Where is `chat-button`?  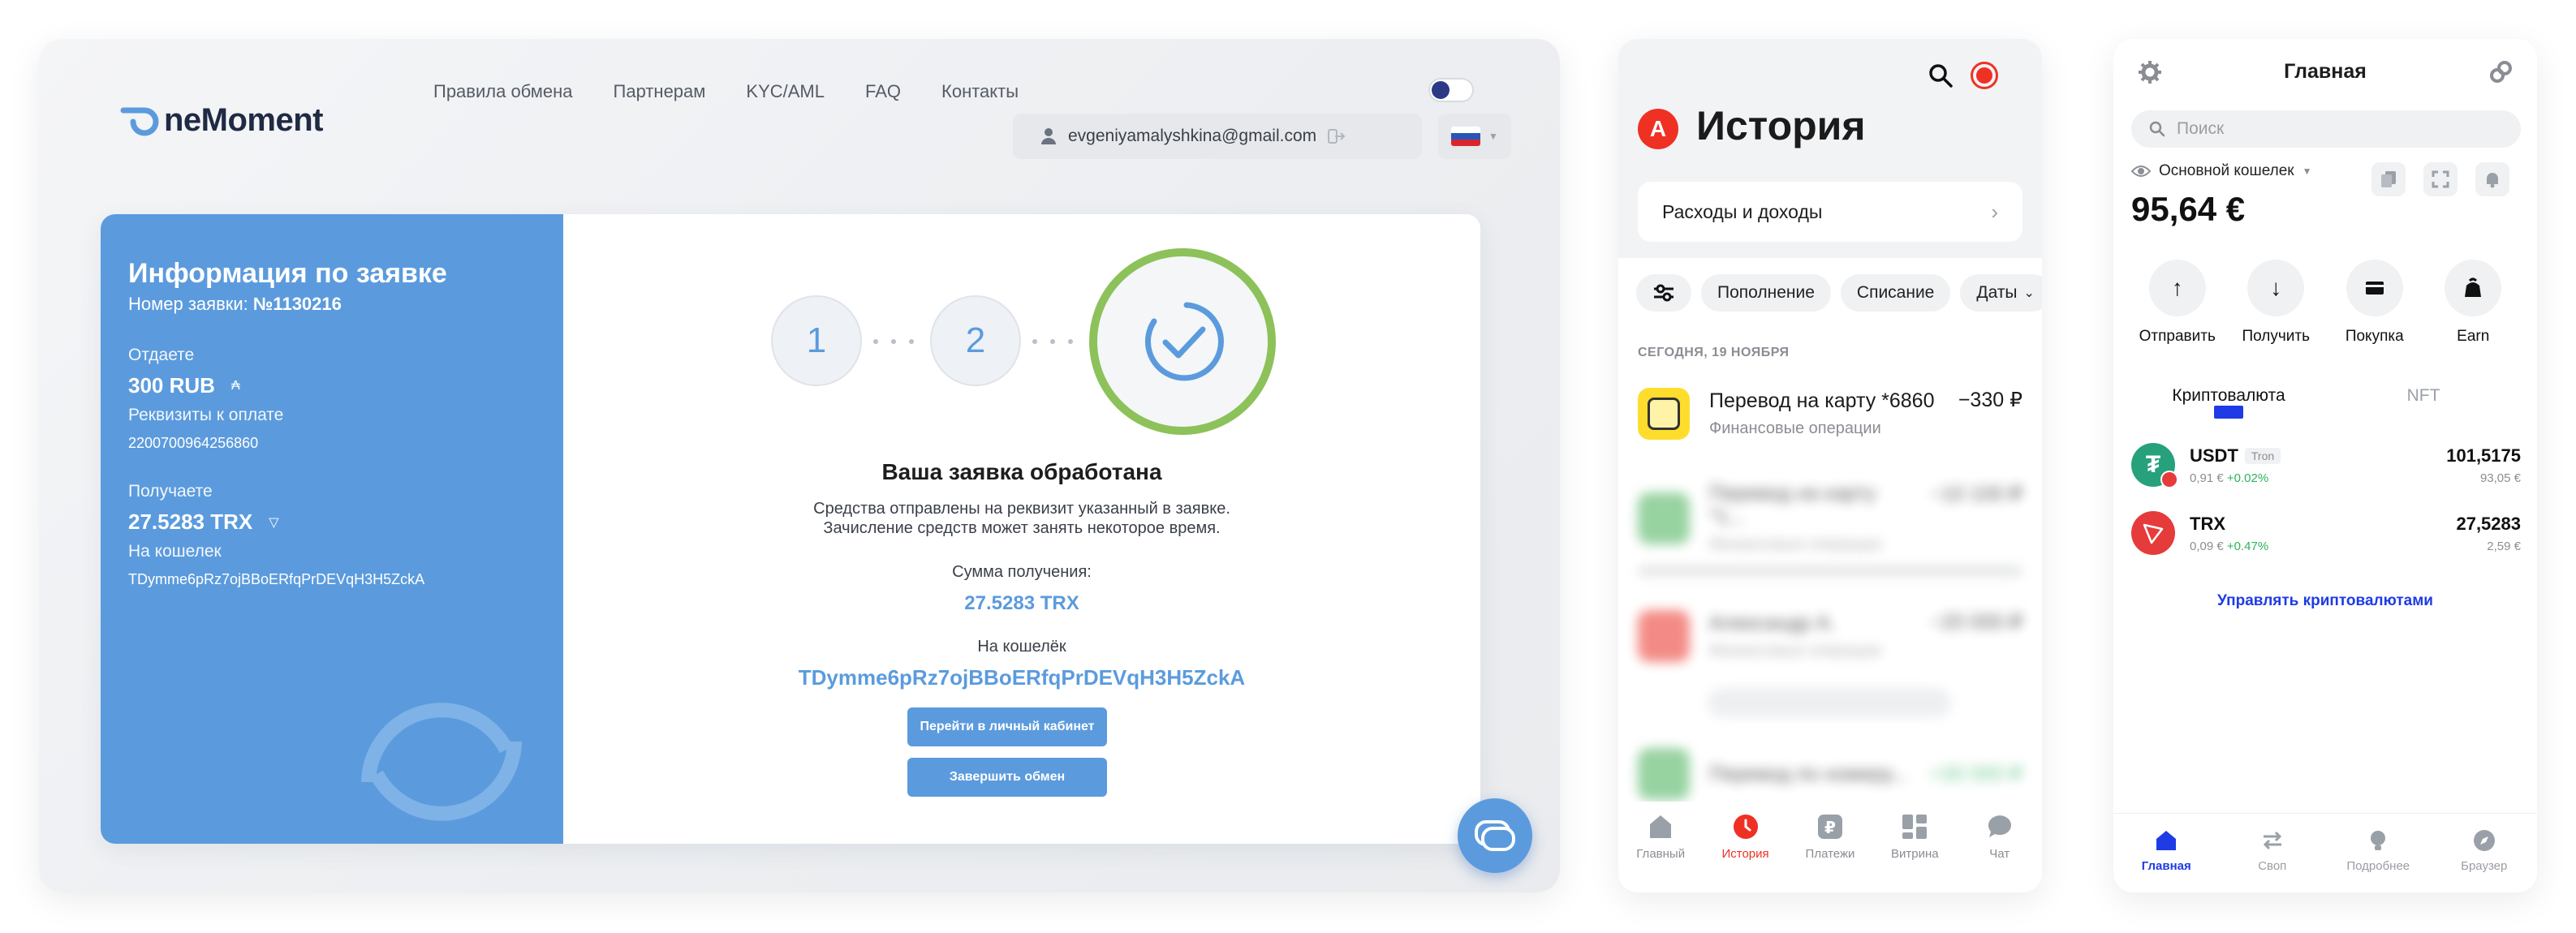
chat-button is located at coordinates (1495, 835).